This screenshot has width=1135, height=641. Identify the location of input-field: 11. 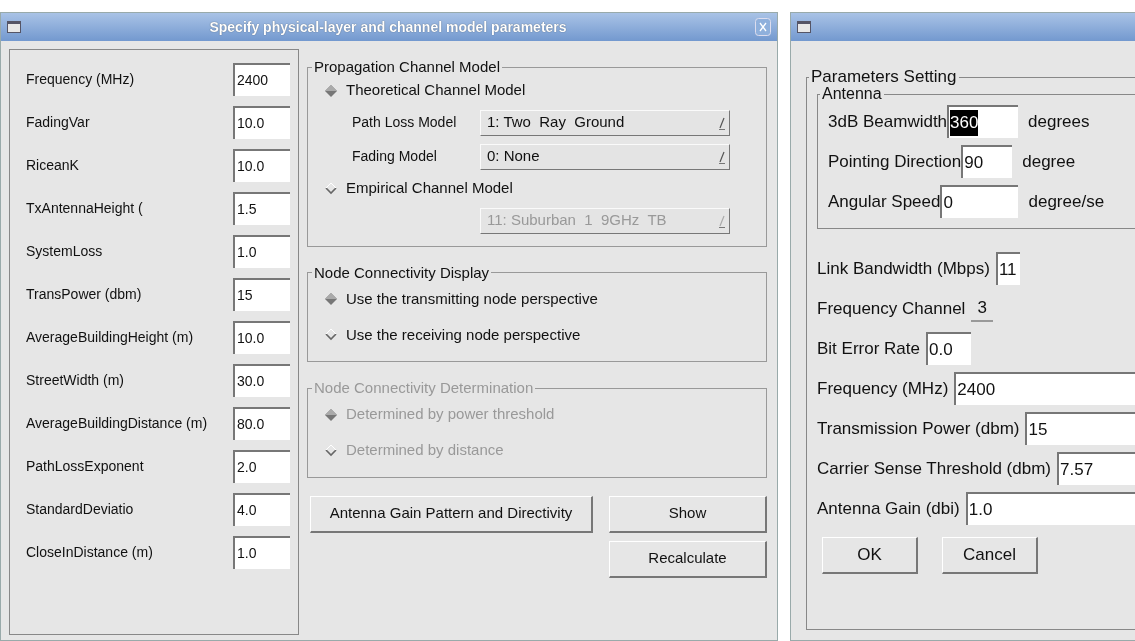
(1007, 269).